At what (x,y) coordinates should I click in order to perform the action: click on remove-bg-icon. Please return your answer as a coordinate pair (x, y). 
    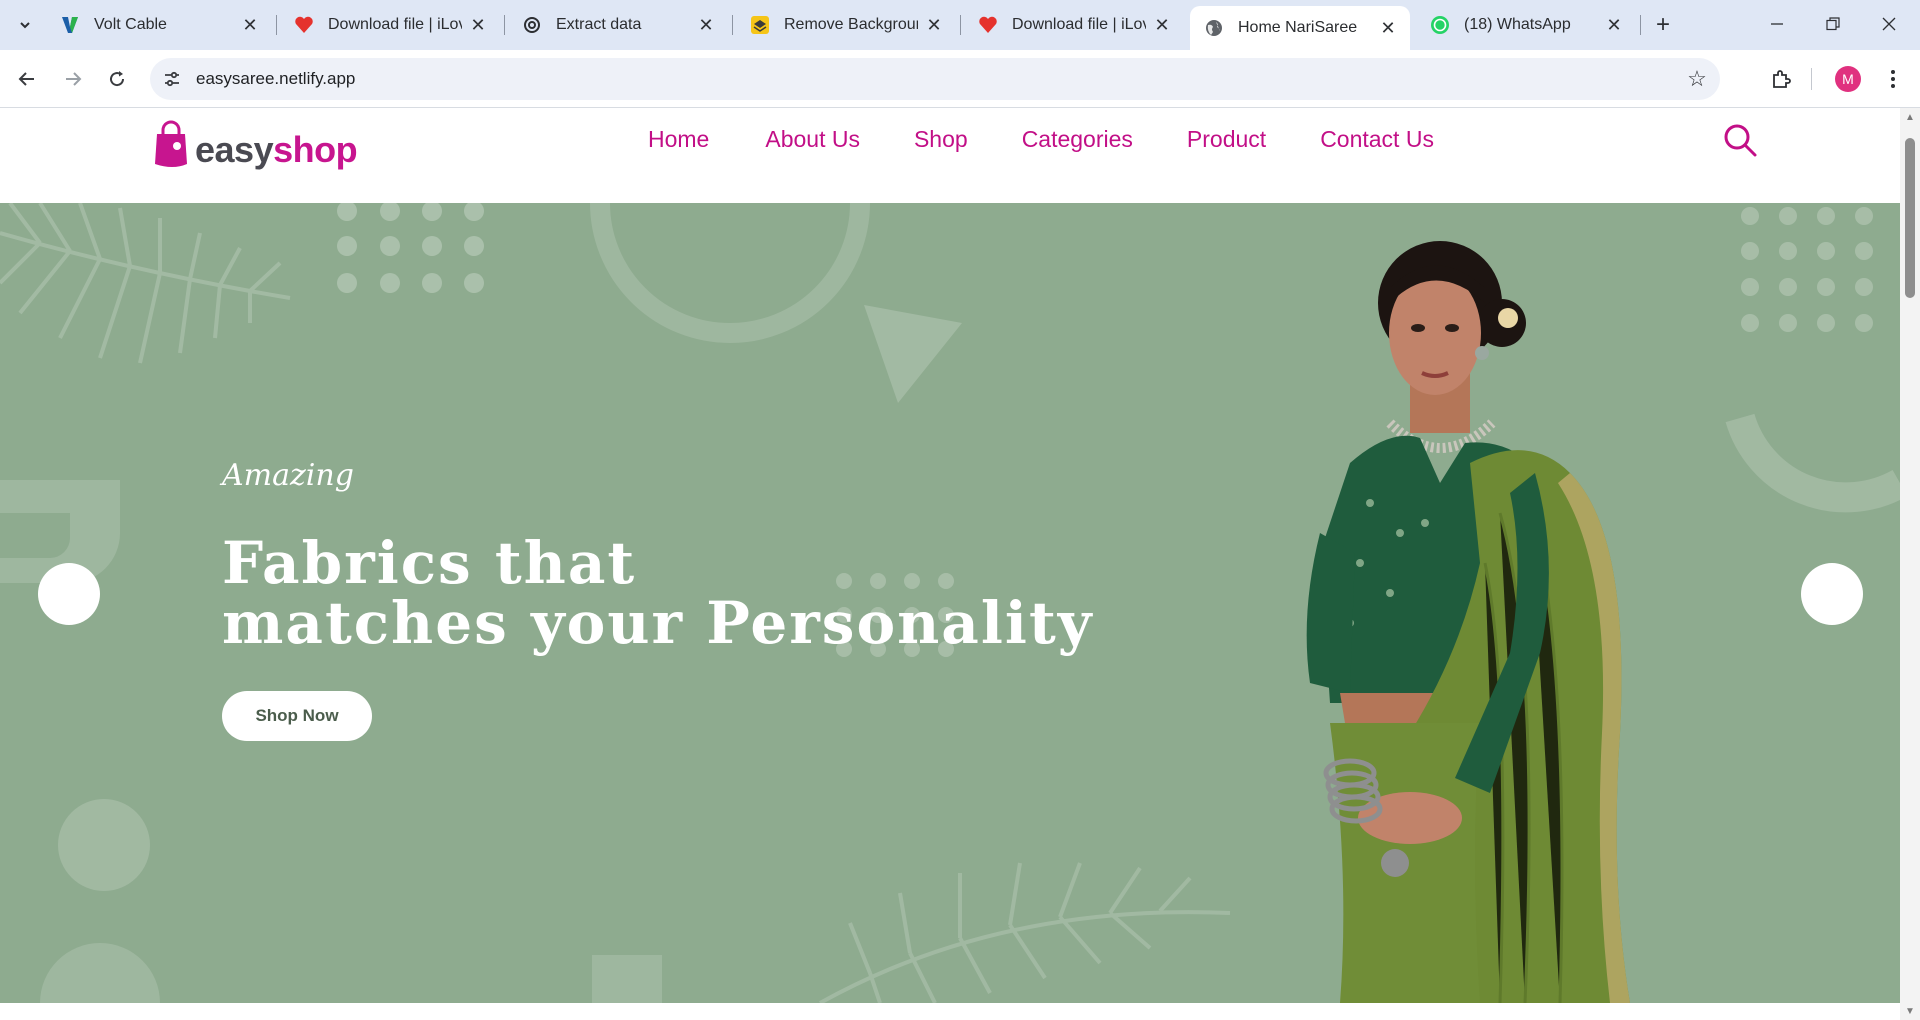
    Looking at the image, I should click on (760, 25).